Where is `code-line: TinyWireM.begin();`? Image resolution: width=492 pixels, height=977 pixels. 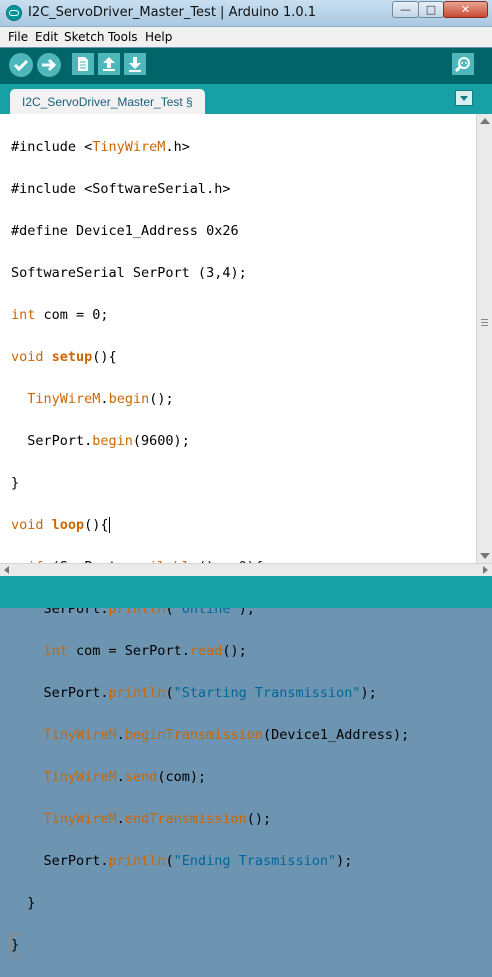 code-line: TinyWireM.begin(); is located at coordinates (210, 399).